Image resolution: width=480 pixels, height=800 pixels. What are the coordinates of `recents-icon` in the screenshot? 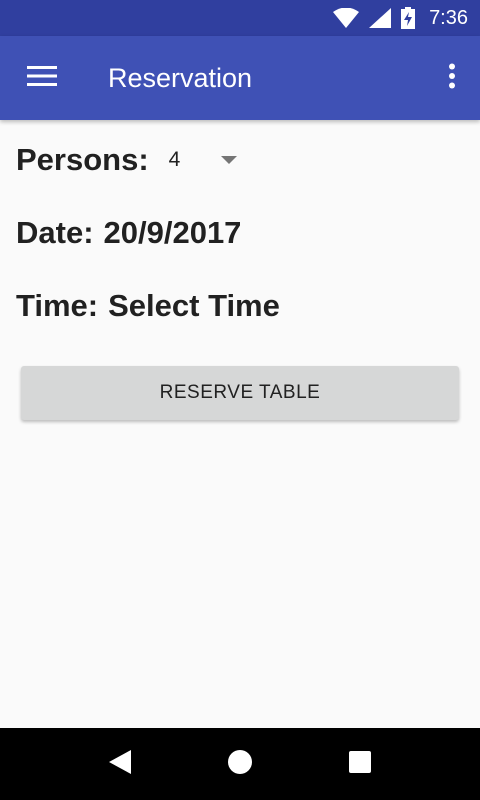 It's located at (360, 764).